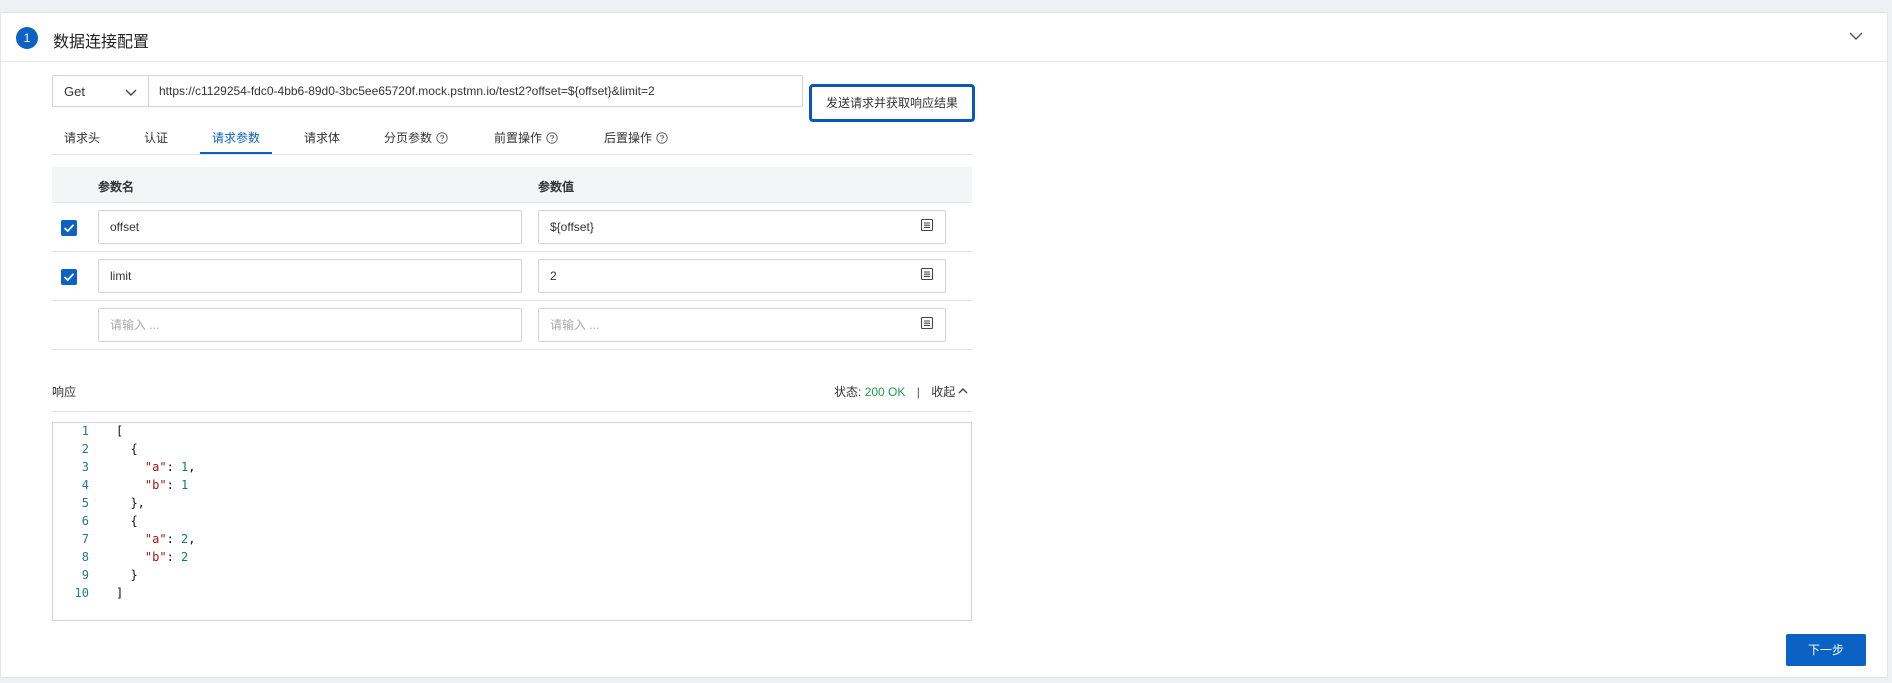 This screenshot has width=1892, height=683. I want to click on tab-label: 分页参数, so click(408, 138).